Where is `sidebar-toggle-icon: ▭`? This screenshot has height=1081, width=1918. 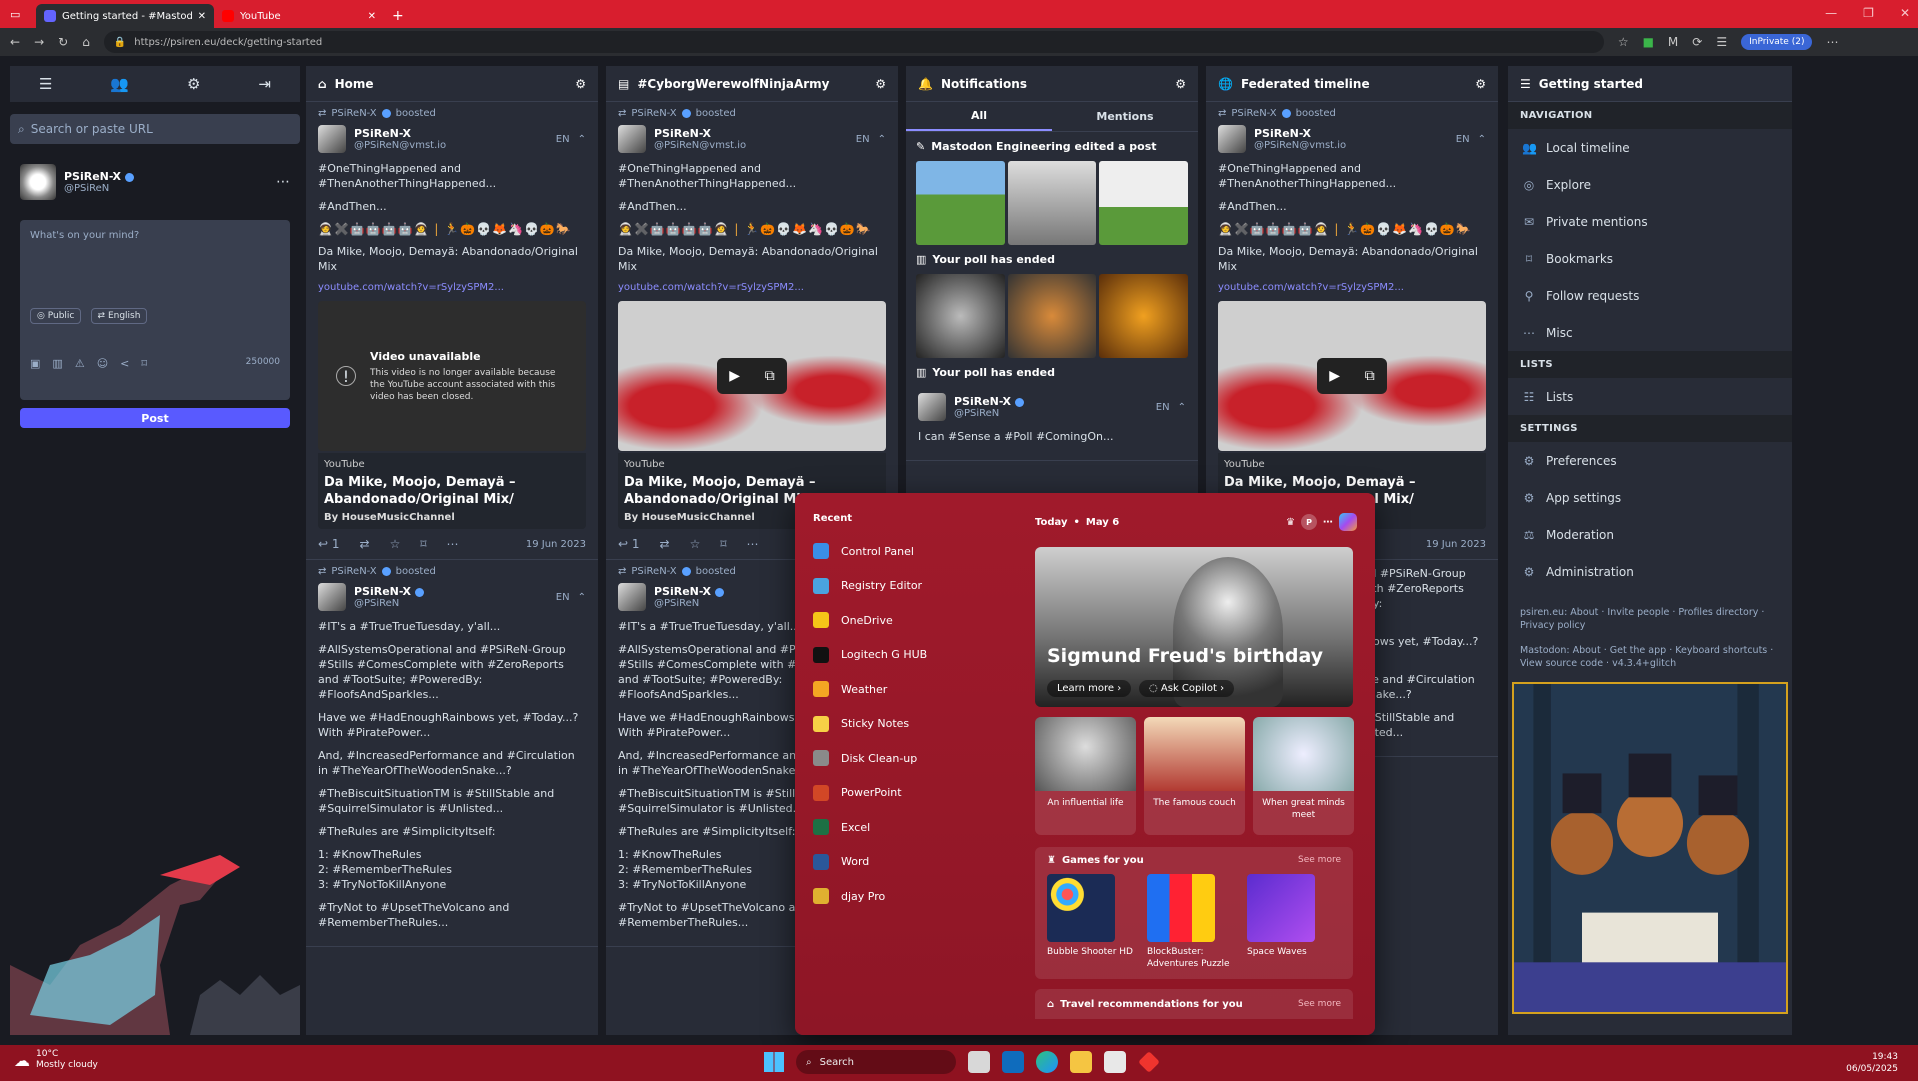 sidebar-toggle-icon: ▭ is located at coordinates (15, 14).